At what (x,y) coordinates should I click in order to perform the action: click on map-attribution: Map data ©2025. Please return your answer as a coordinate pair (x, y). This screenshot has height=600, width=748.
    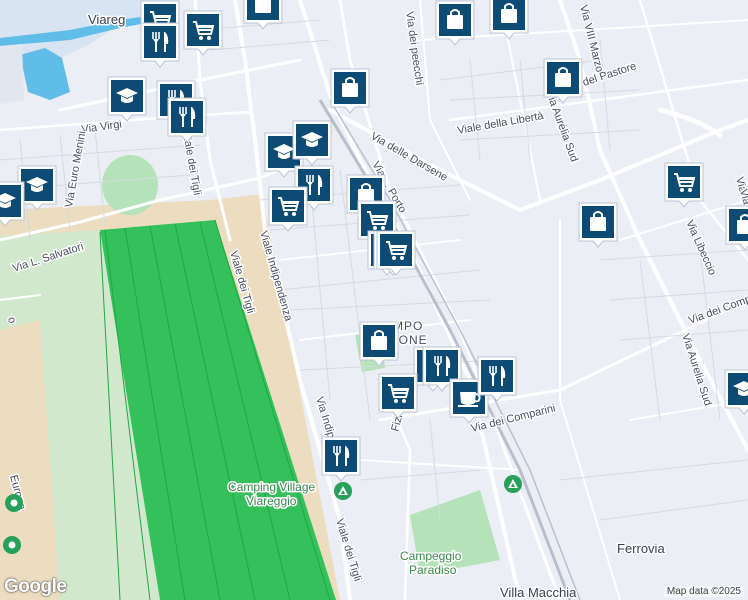
    Looking at the image, I should click on (703, 591).